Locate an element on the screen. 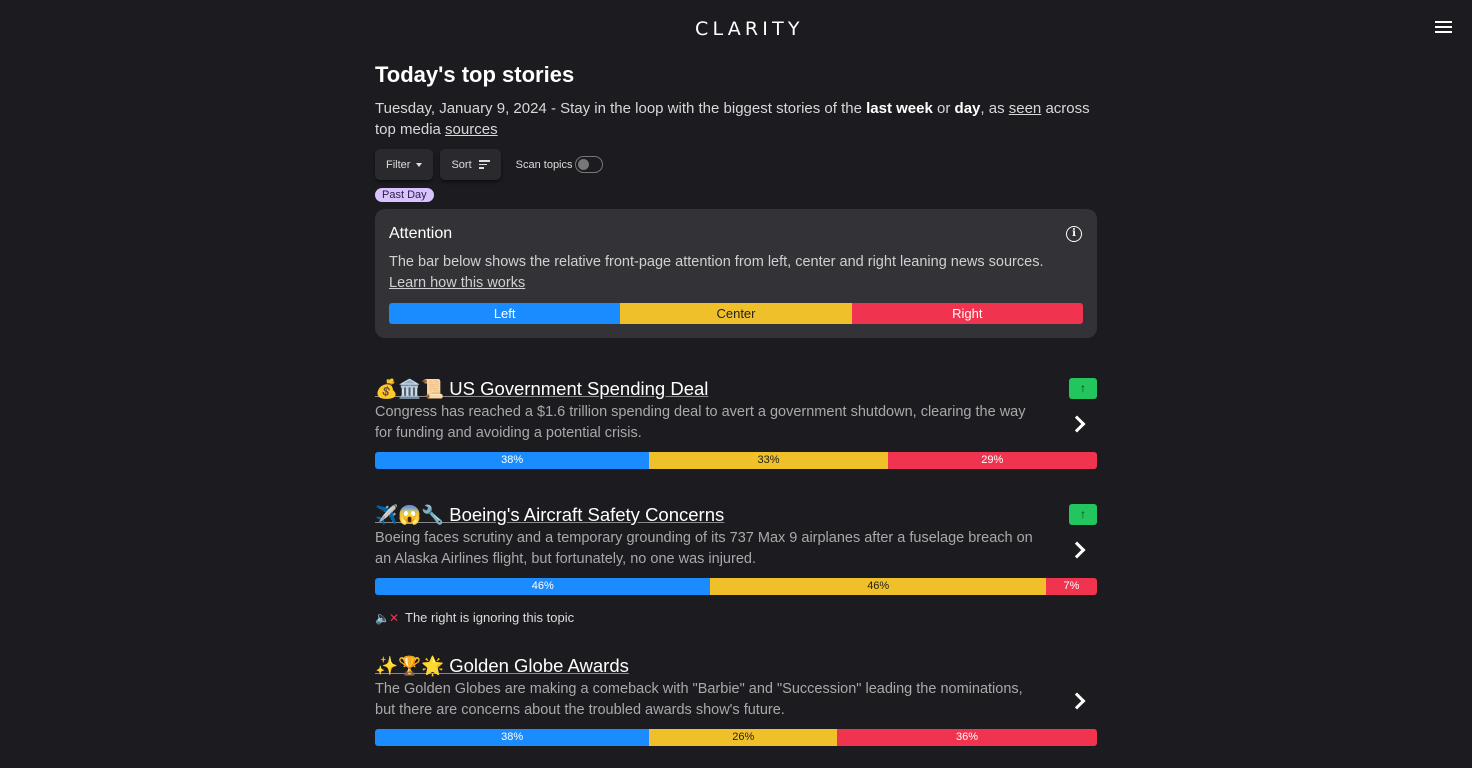 The width and height of the screenshot is (1472, 768). coverage-bar: 38% 26% 36% is located at coordinates (736, 737).